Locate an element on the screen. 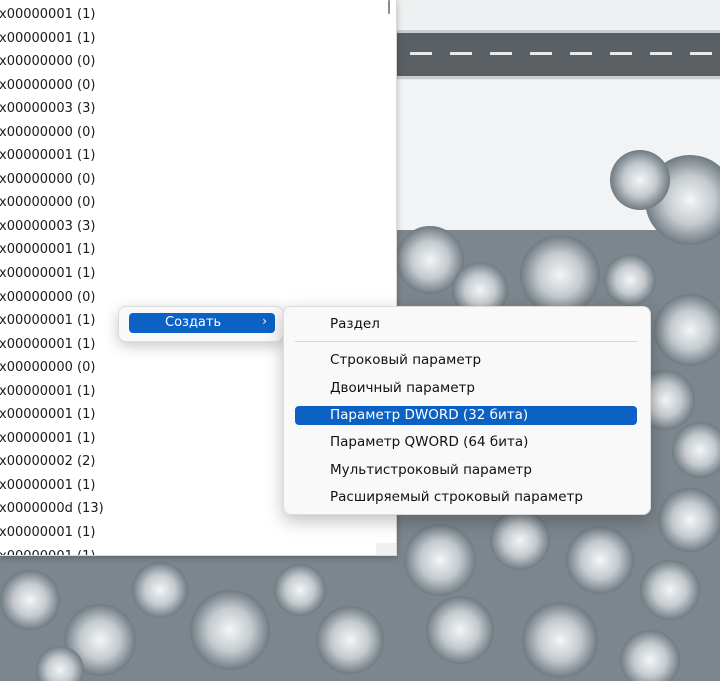 The height and width of the screenshot is (681, 720). scrollbar-corner is located at coordinates (386, 549).